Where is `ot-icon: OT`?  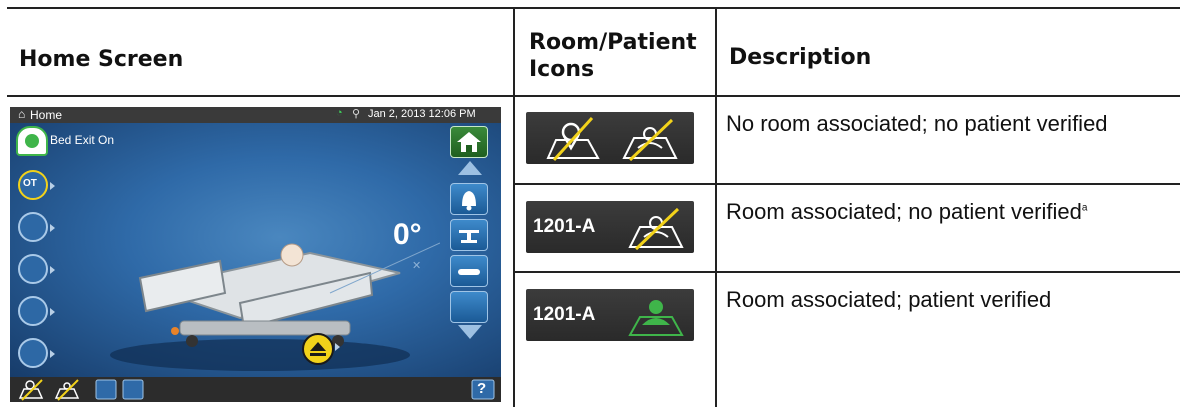
ot-icon: OT is located at coordinates (33, 185).